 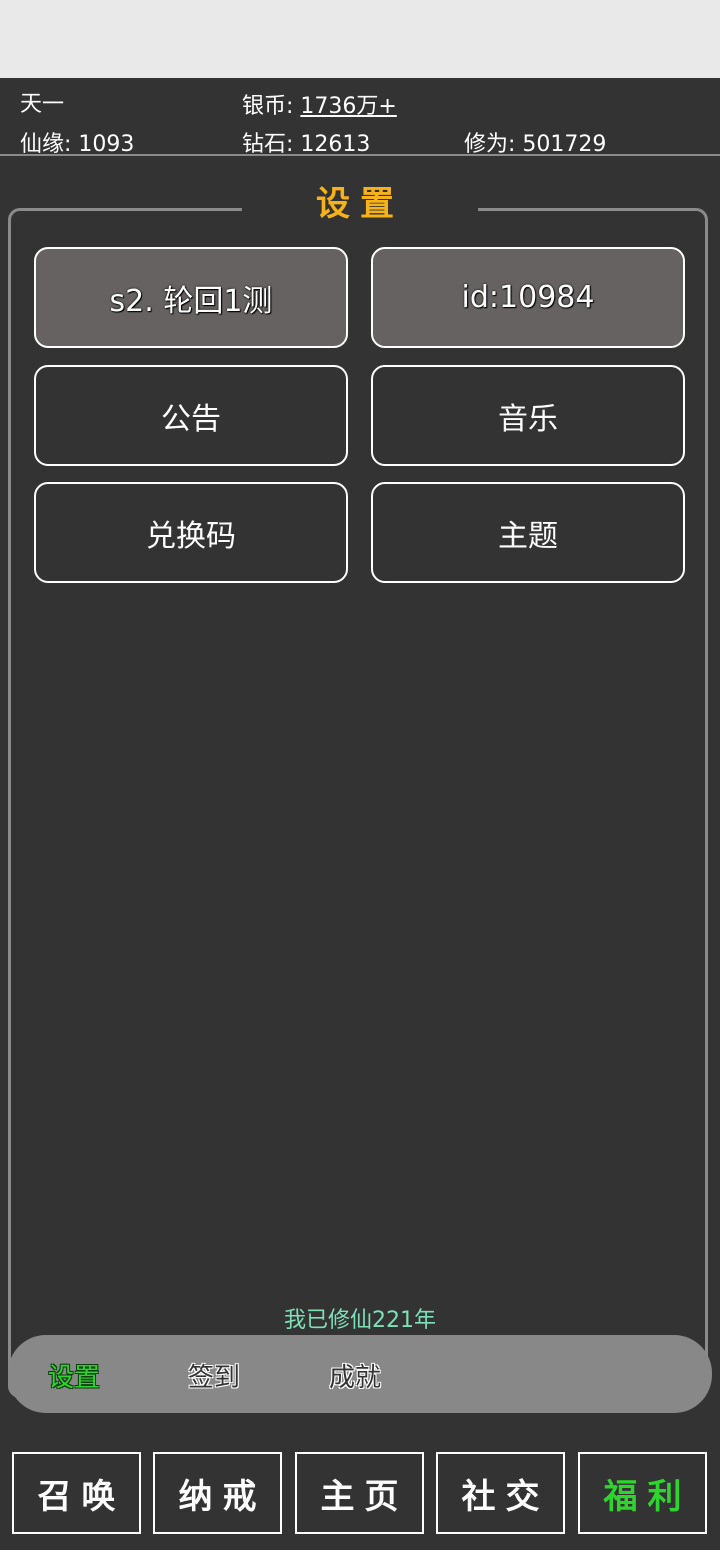 I want to click on nav-home: 主页, so click(x=359, y=1493).